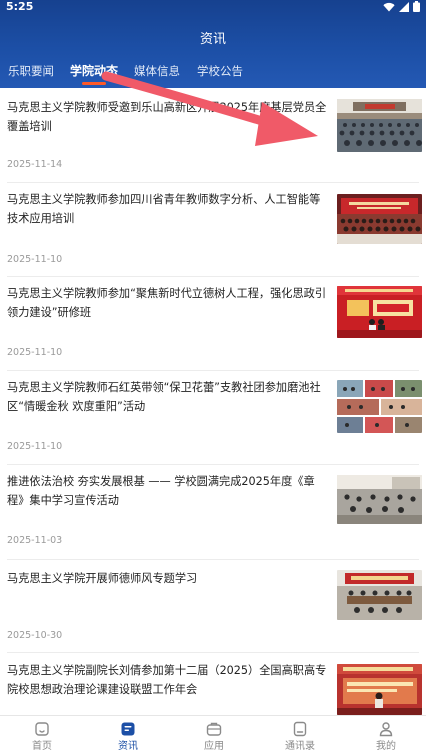 The image size is (426, 756). I want to click on wifi-icon, so click(389, 7).